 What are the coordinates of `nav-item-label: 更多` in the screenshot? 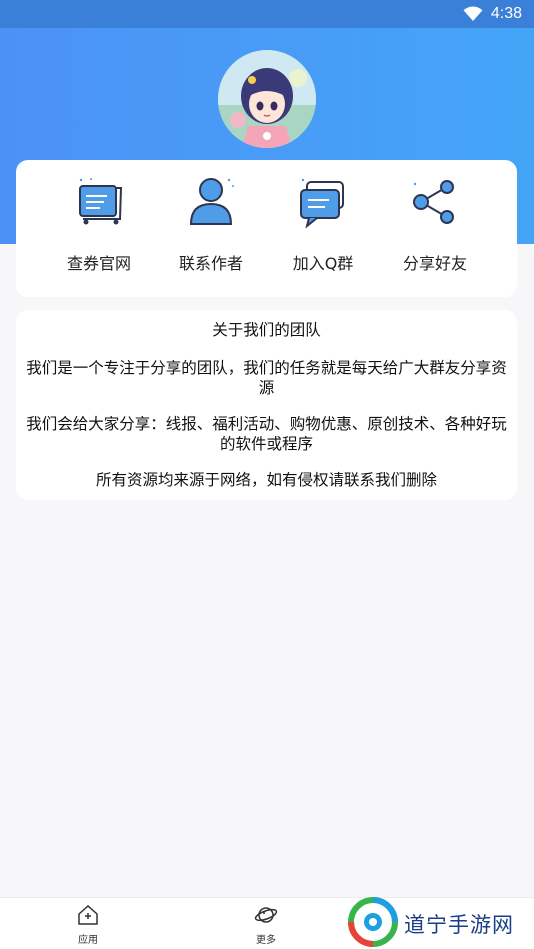 It's located at (266, 940).